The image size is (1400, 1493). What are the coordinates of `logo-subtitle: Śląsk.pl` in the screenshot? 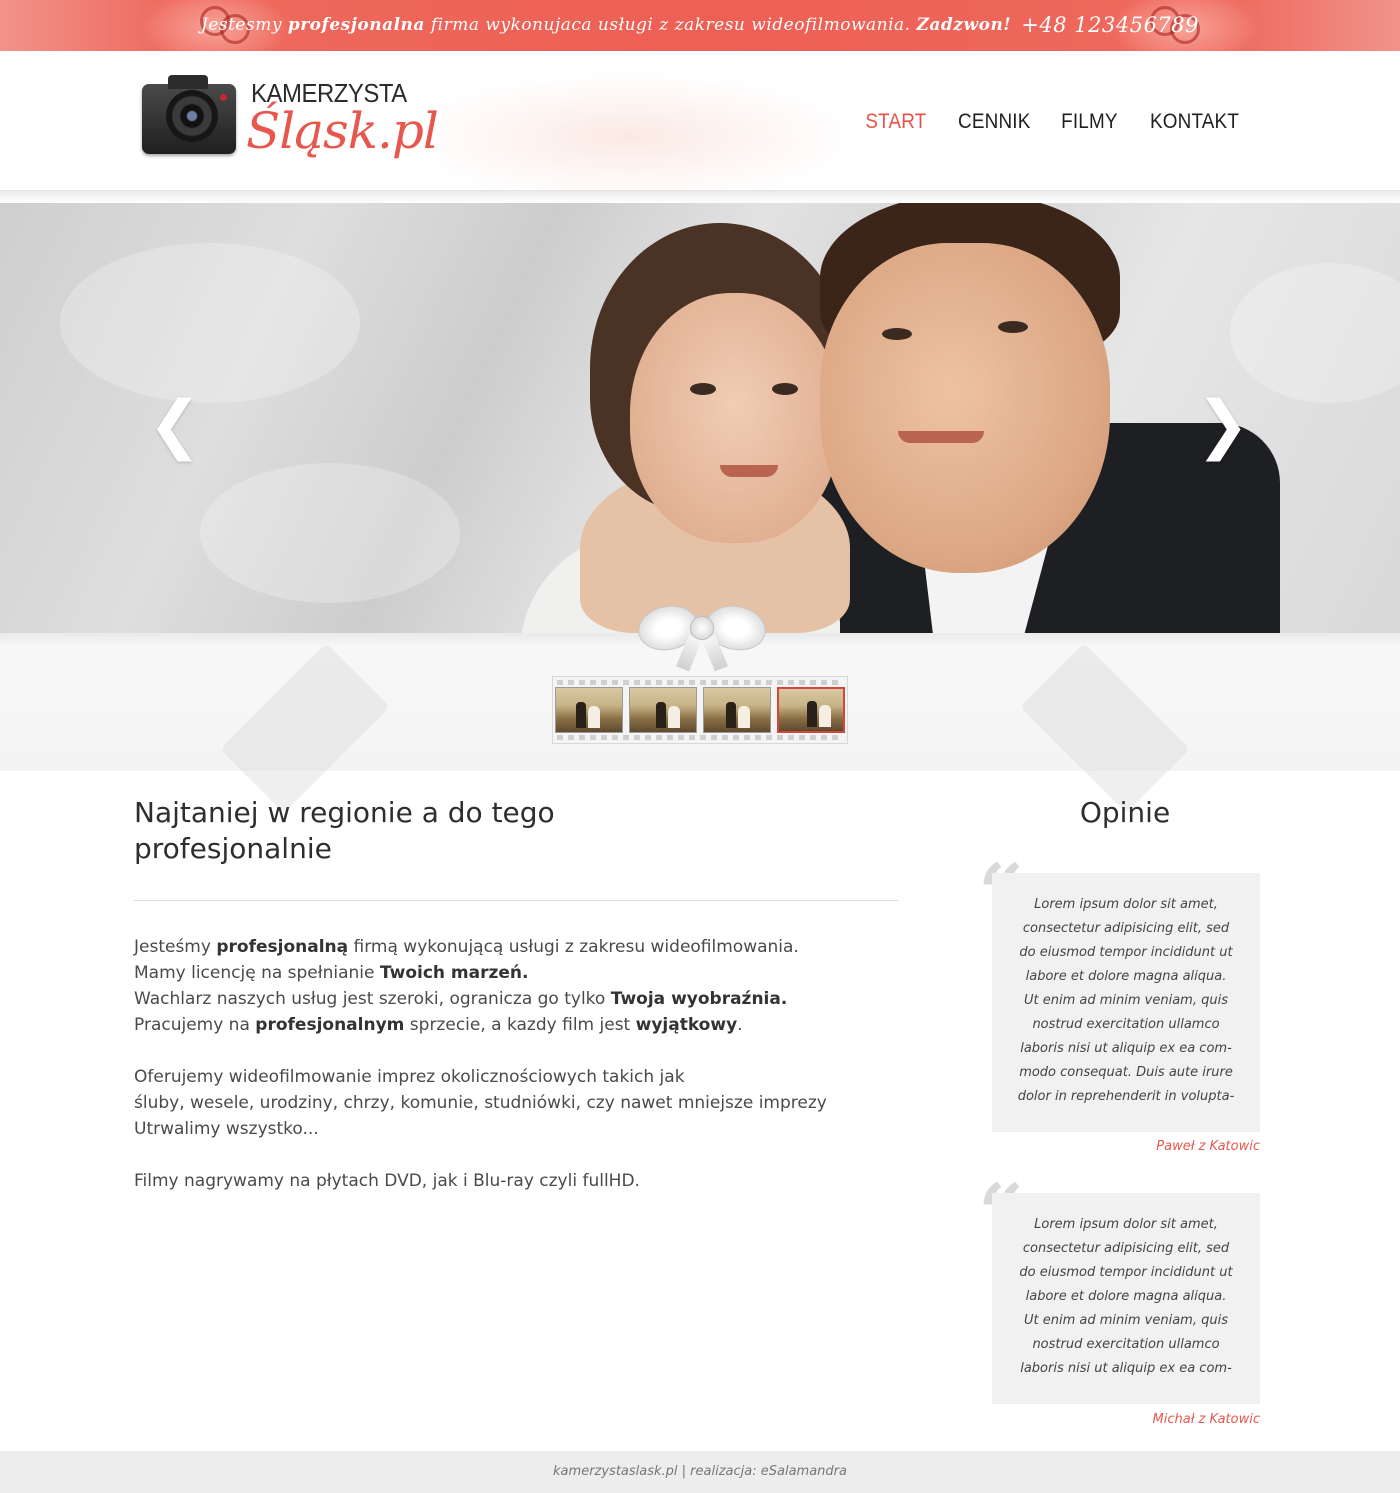 It's located at (342, 131).